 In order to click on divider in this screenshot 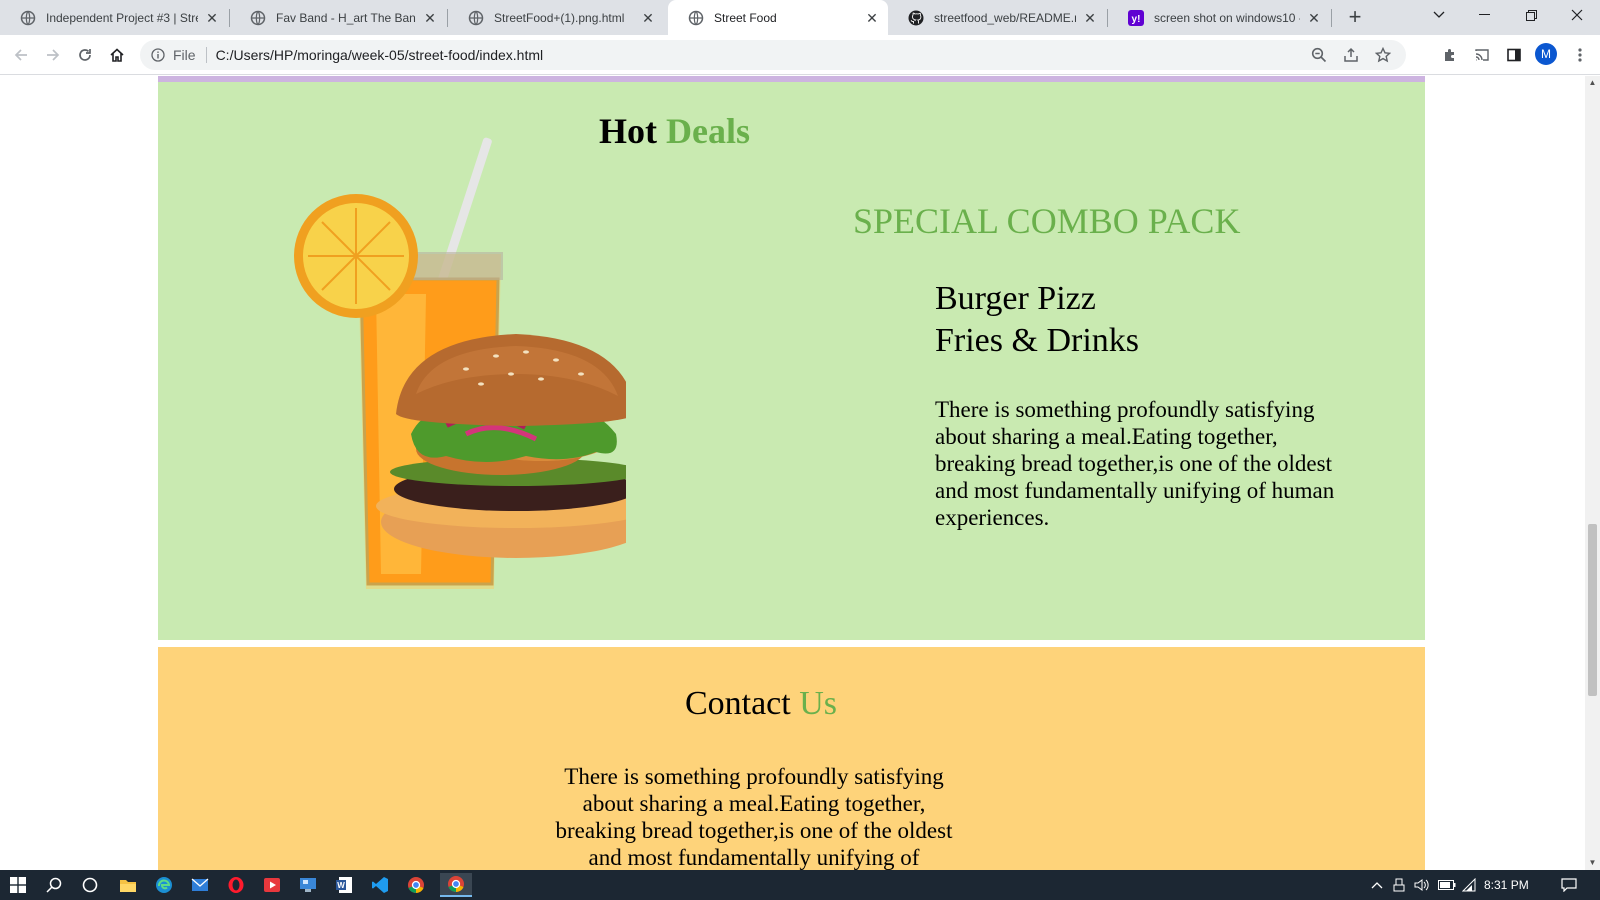, I will do `click(206, 55)`.